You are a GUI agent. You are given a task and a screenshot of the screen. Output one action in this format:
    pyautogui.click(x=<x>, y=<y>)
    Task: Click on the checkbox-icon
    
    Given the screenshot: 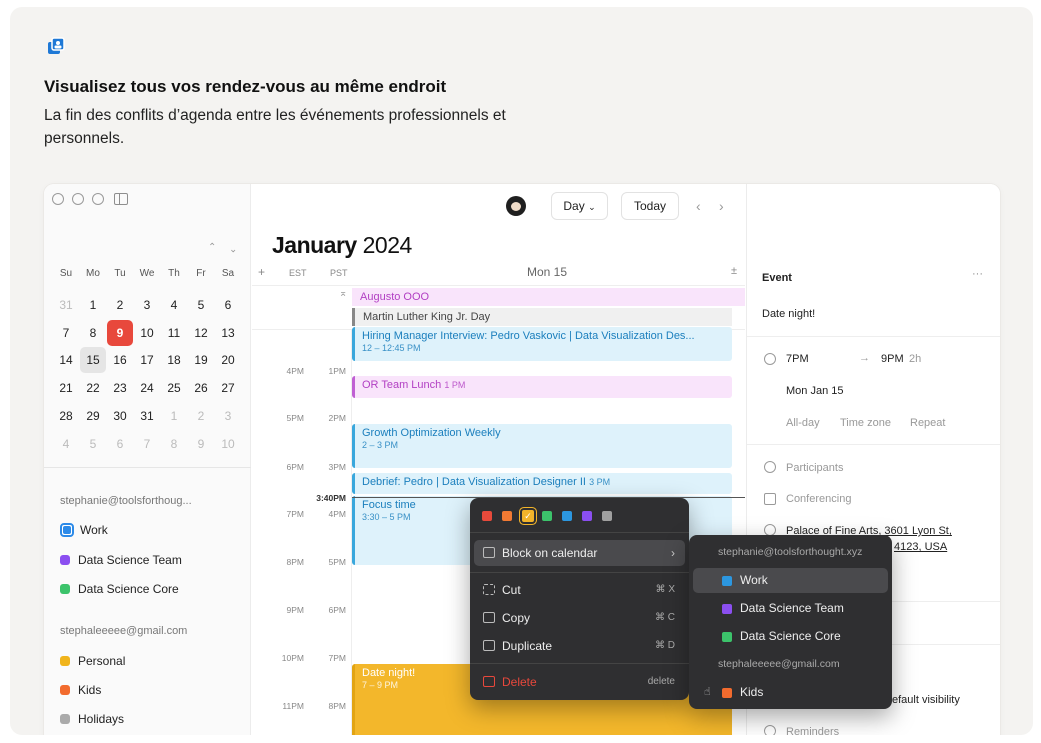 What is the action you would take?
    pyautogui.click(x=67, y=530)
    